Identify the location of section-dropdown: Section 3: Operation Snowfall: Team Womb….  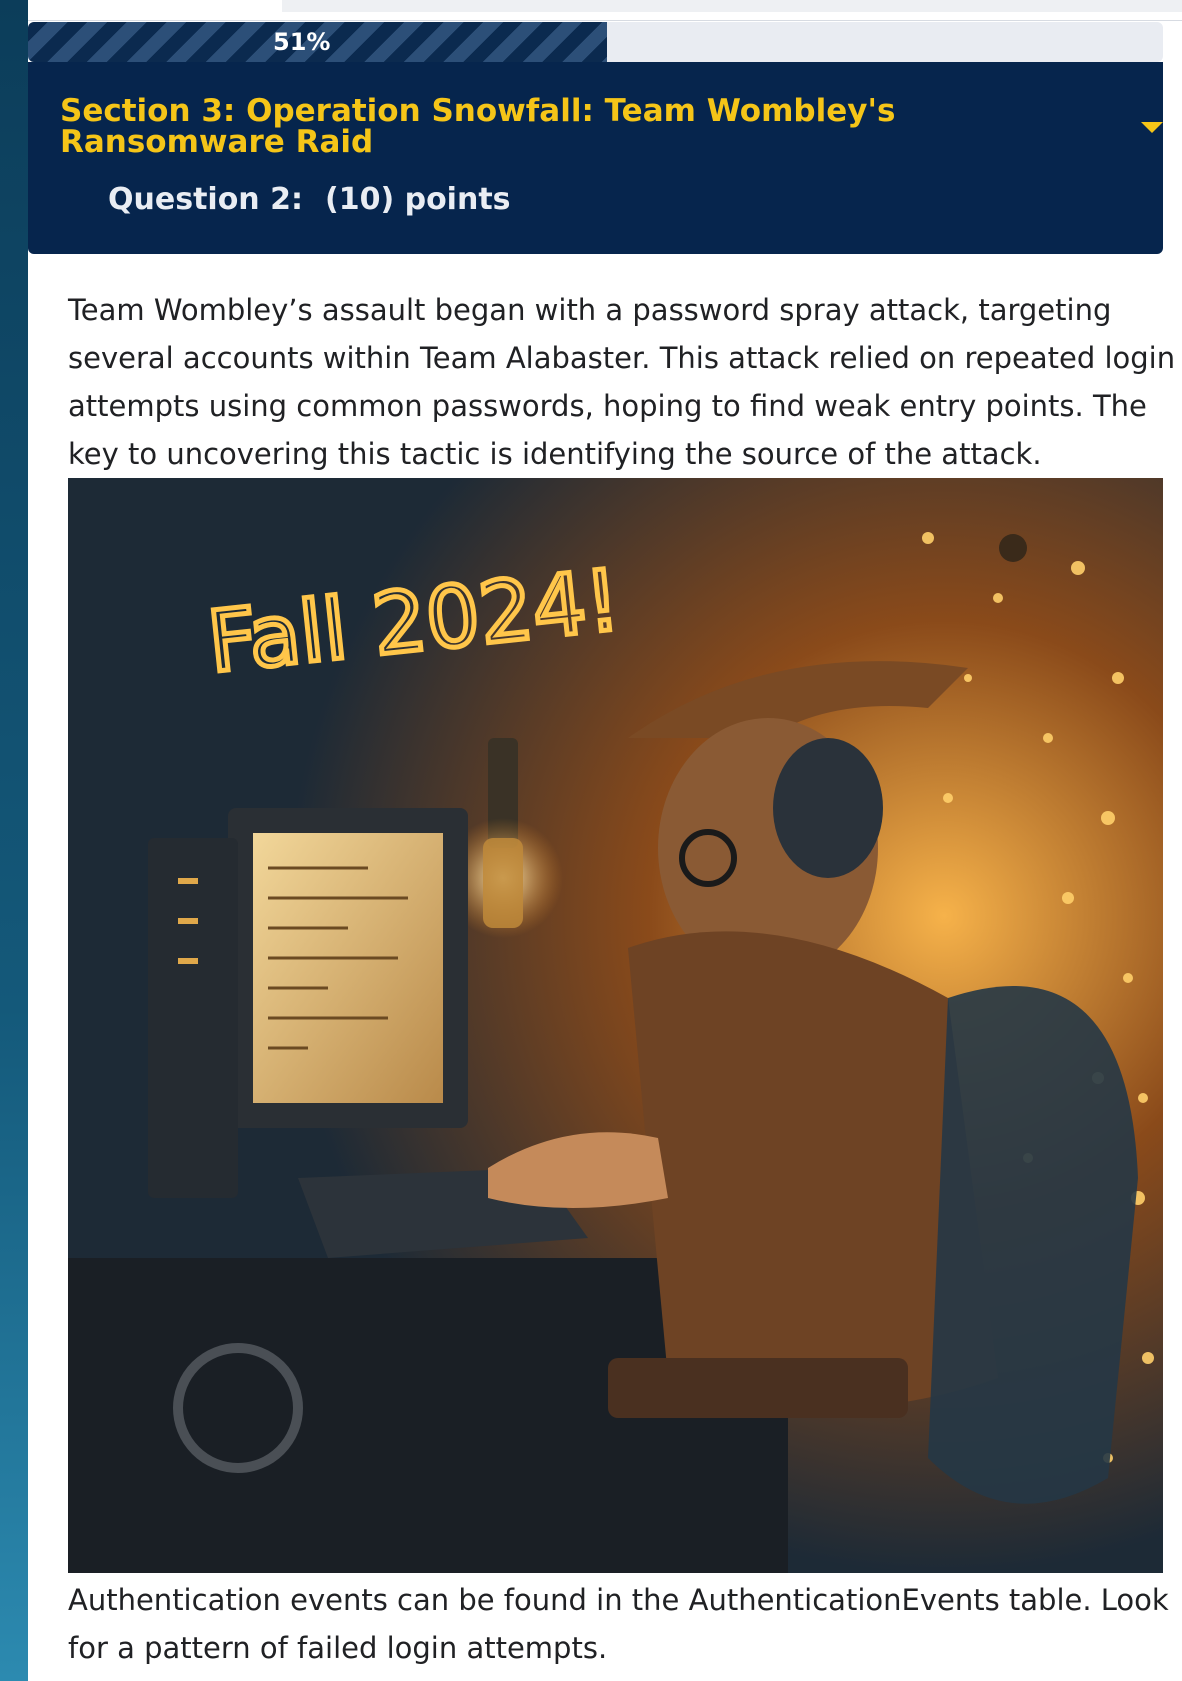
(611, 127).